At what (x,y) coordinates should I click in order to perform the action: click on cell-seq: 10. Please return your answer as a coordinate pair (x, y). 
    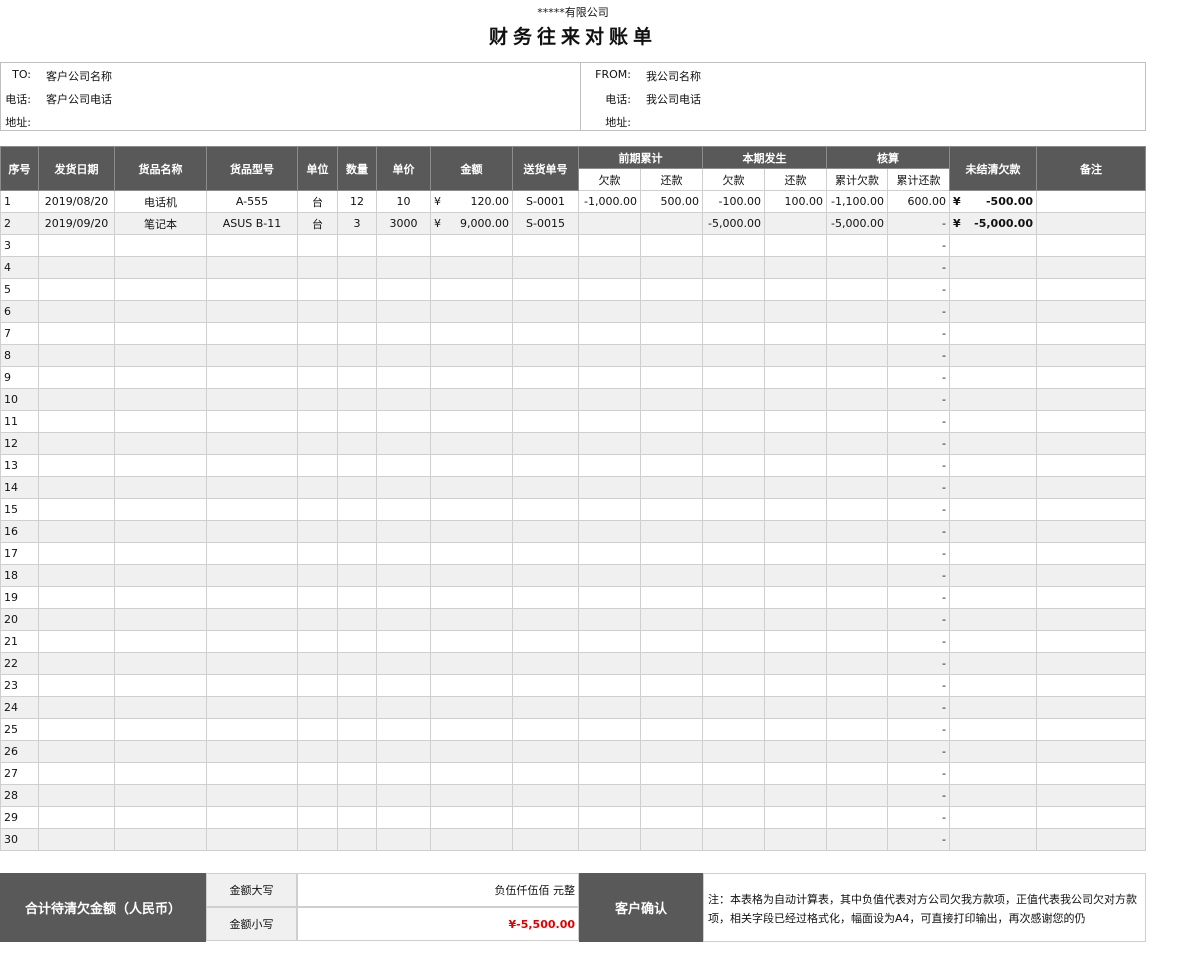
    Looking at the image, I should click on (19, 399).